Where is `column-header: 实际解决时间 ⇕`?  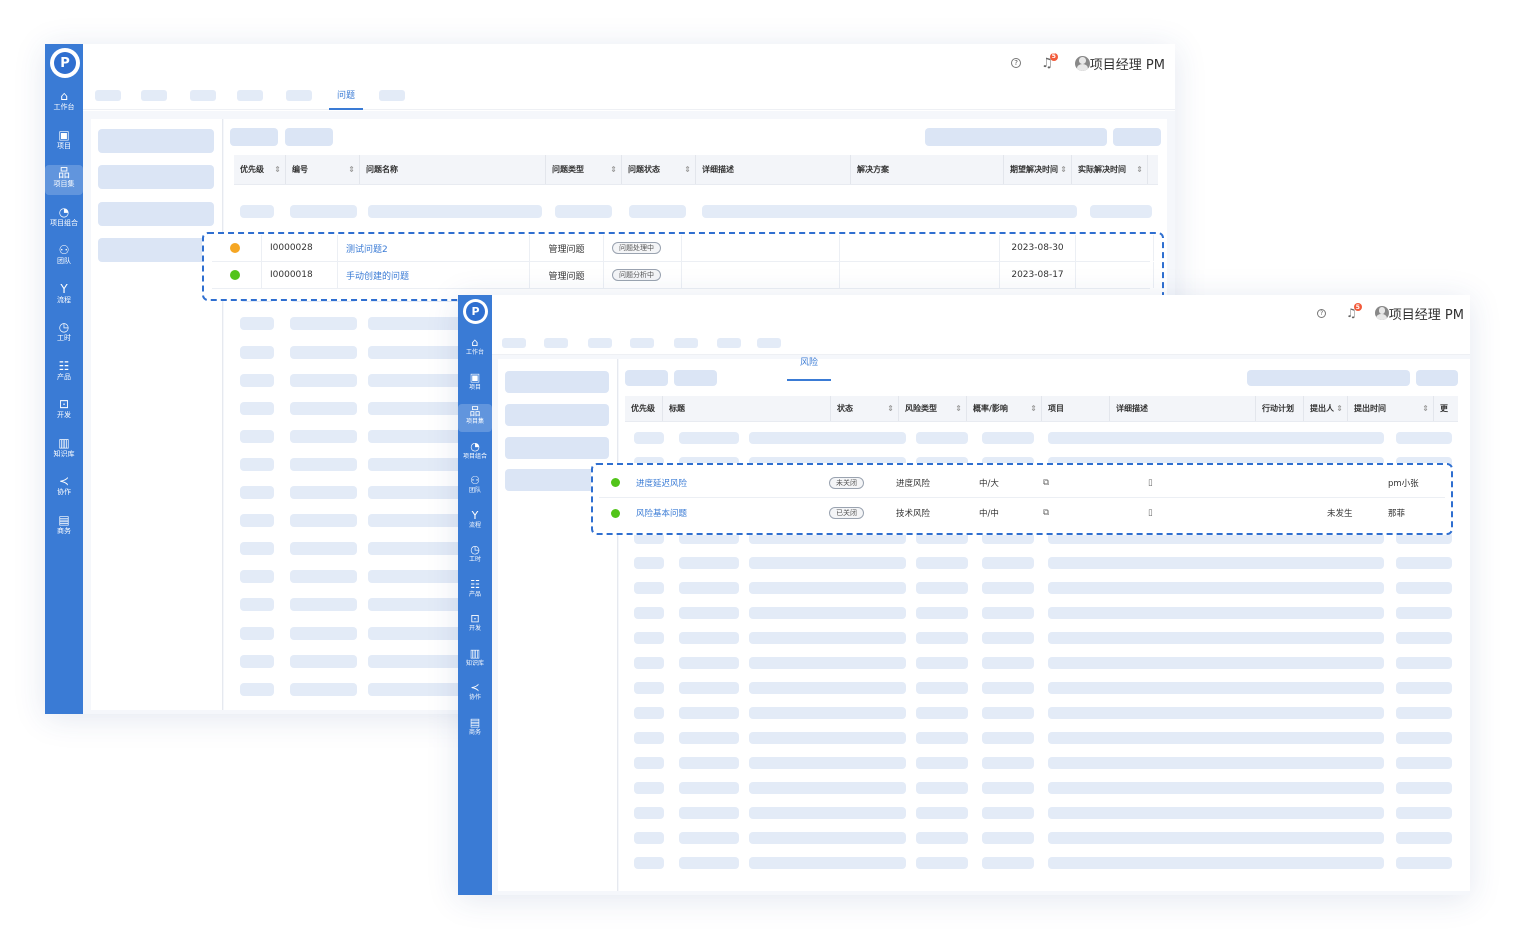
column-header: 实际解决时间 ⇕ is located at coordinates (1110, 169).